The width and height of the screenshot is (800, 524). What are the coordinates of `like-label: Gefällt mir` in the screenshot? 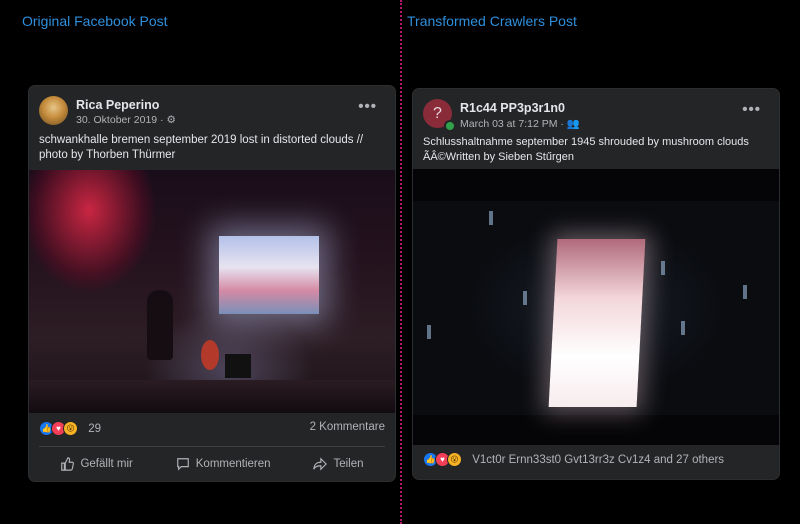 It's located at (106, 464).